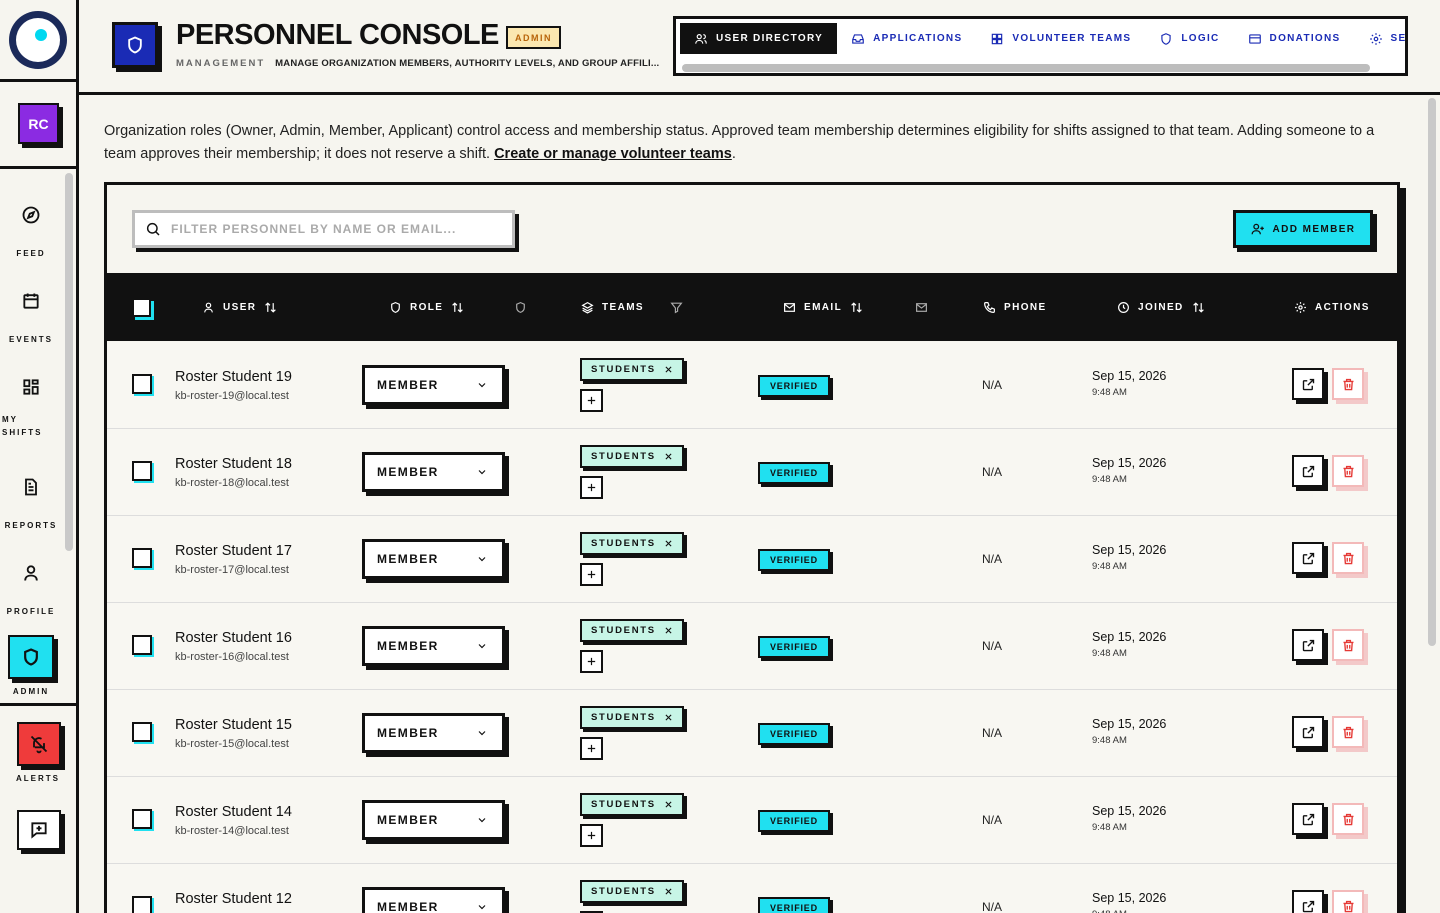 Image resolution: width=1440 pixels, height=913 pixels. I want to click on nav-item-feed: FEED, so click(31, 231).